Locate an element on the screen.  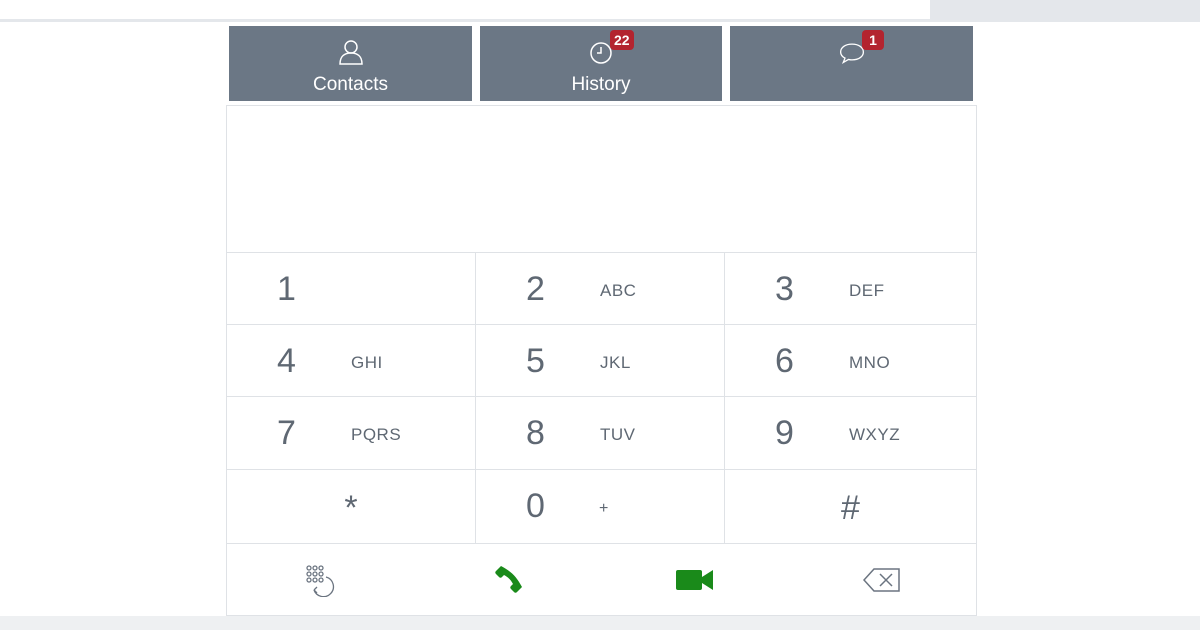
key-letters: WXYZ is located at coordinates (875, 434).